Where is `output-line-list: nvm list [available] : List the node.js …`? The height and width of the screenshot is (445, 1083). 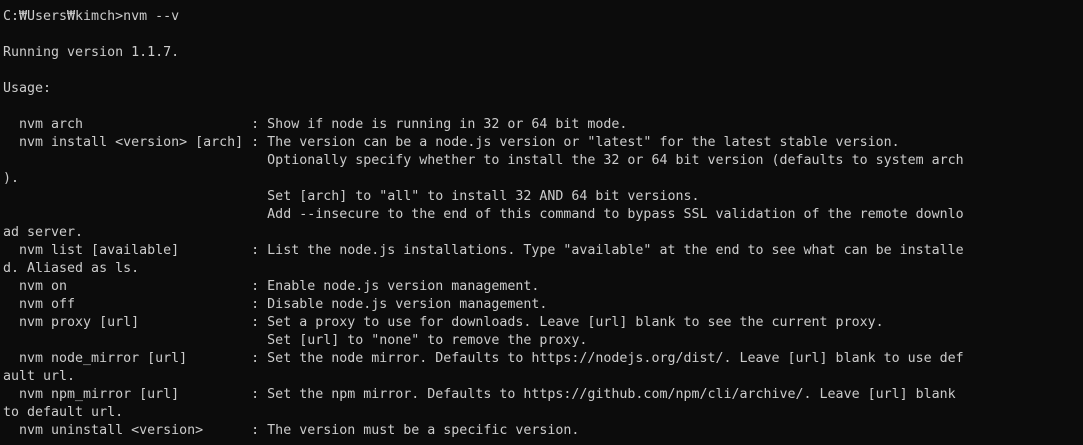 output-line-list: nvm list [available] : List the node.js … is located at coordinates (483, 250).